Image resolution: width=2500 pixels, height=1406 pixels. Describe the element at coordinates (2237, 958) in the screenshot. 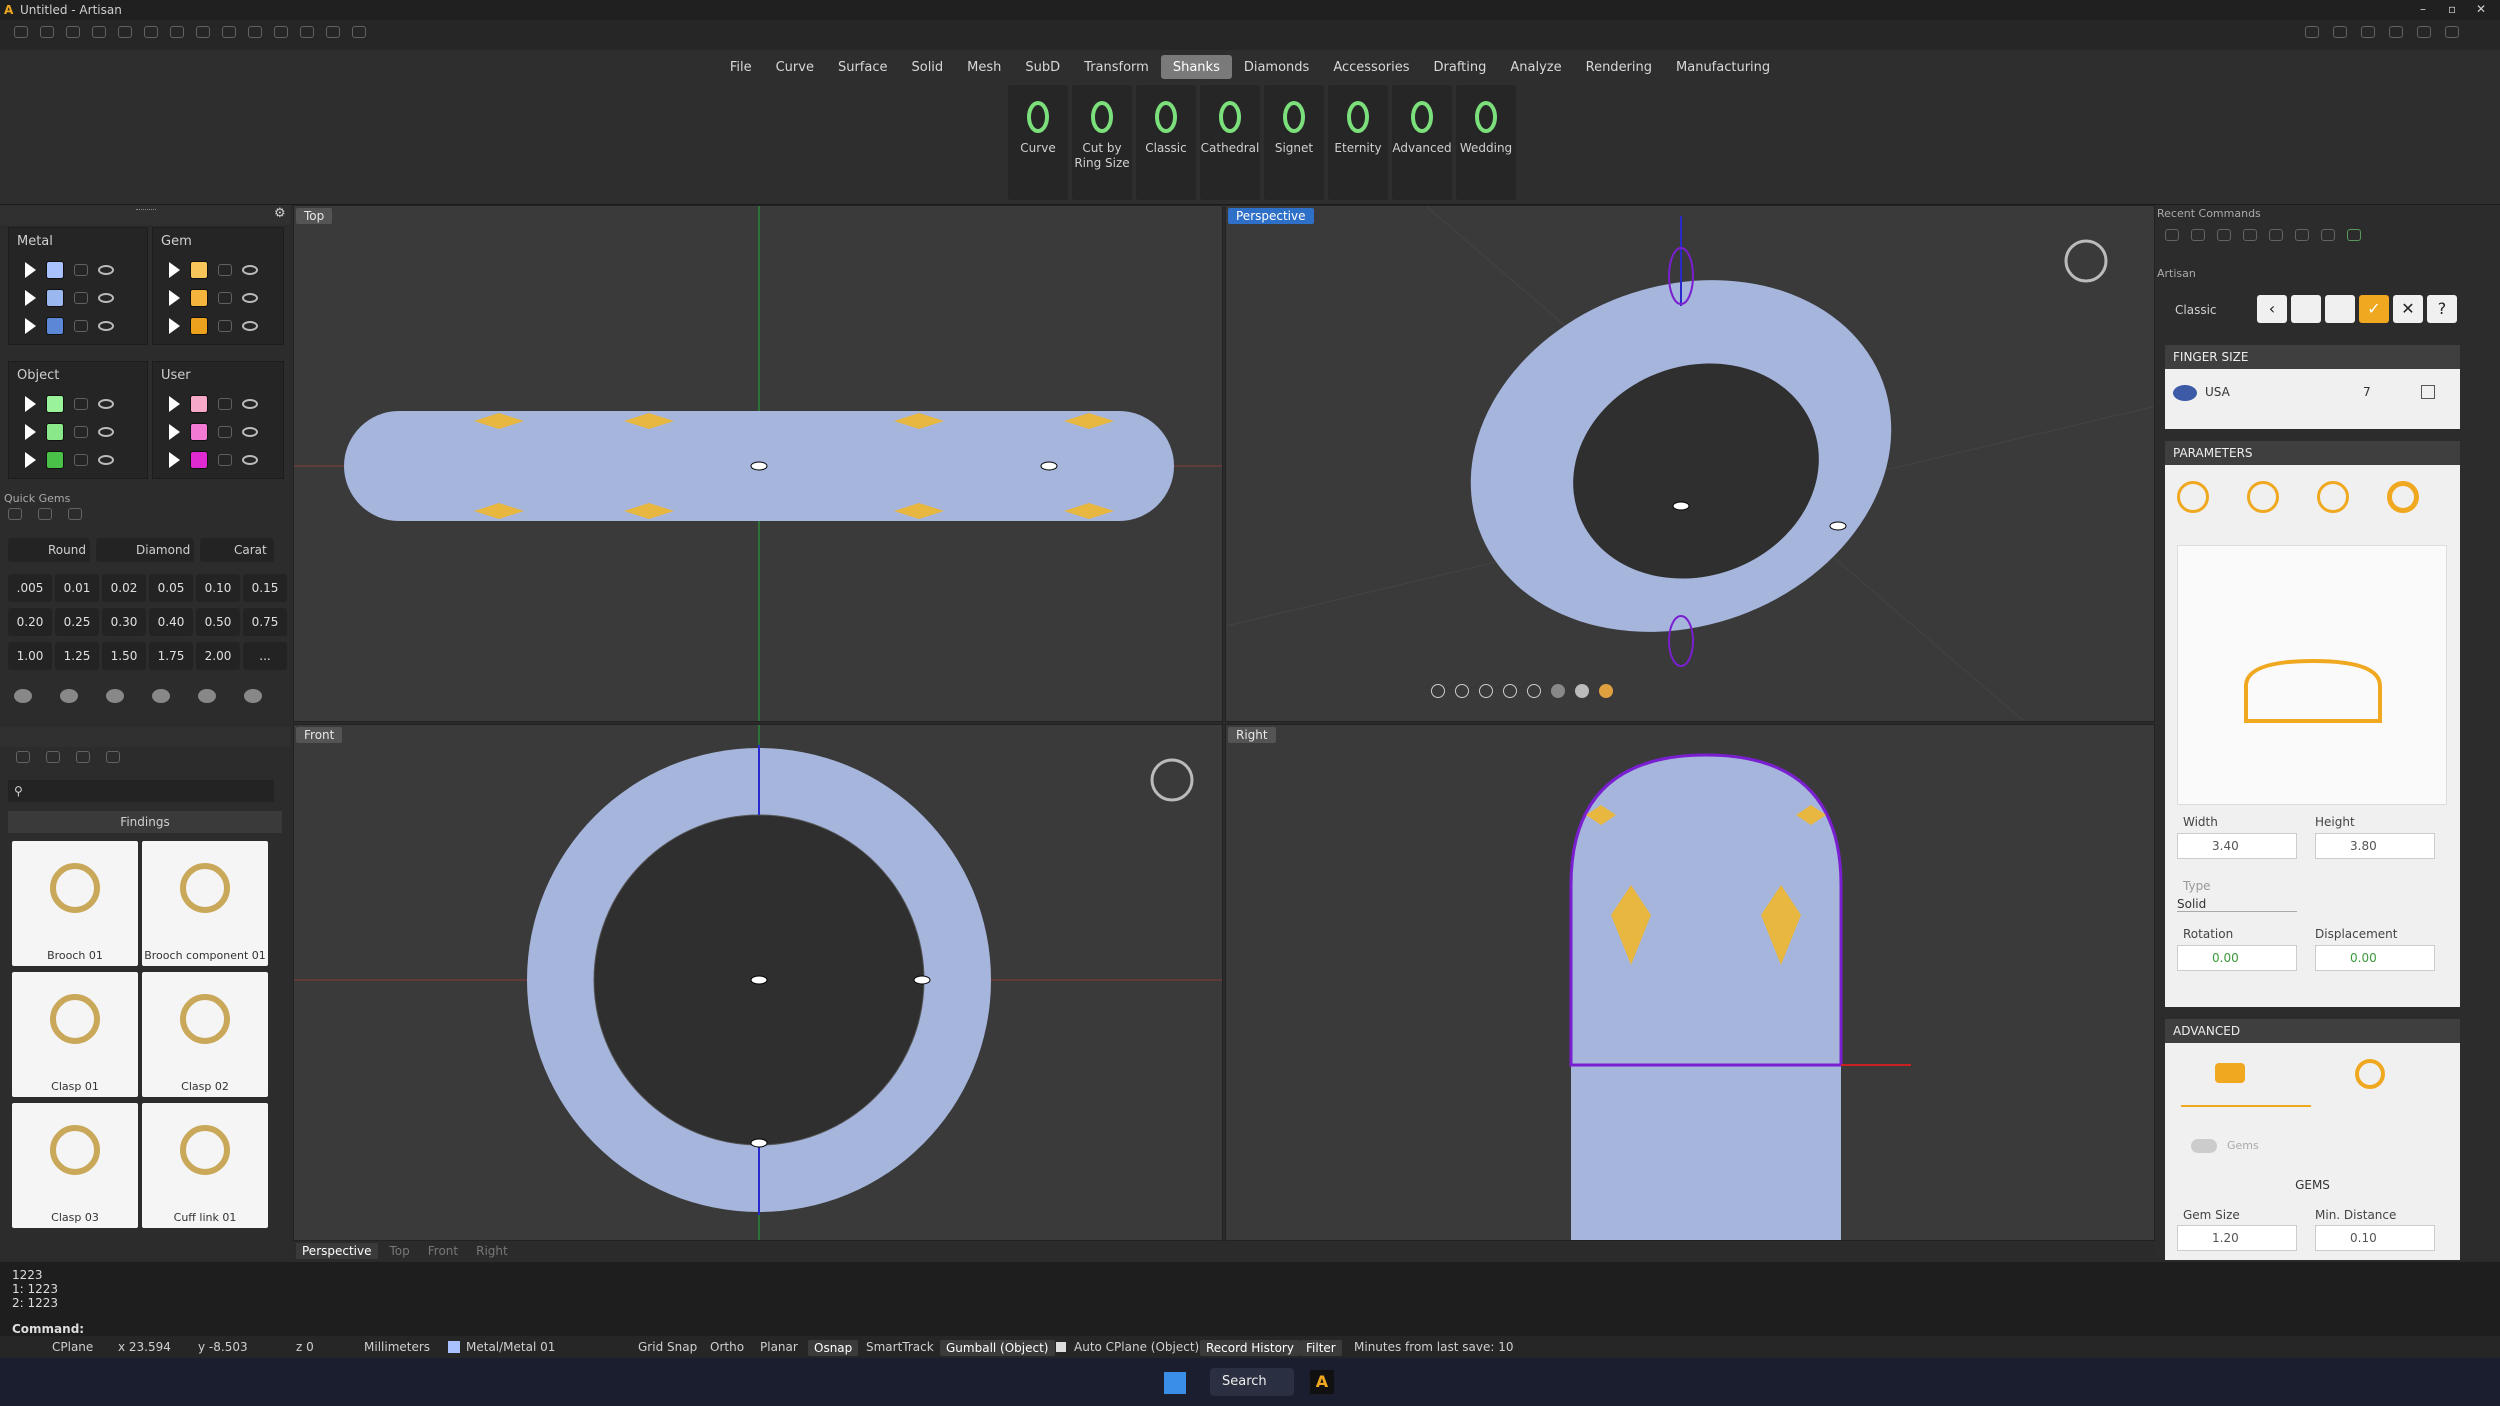

I see `rotation-input: 0.00` at that location.